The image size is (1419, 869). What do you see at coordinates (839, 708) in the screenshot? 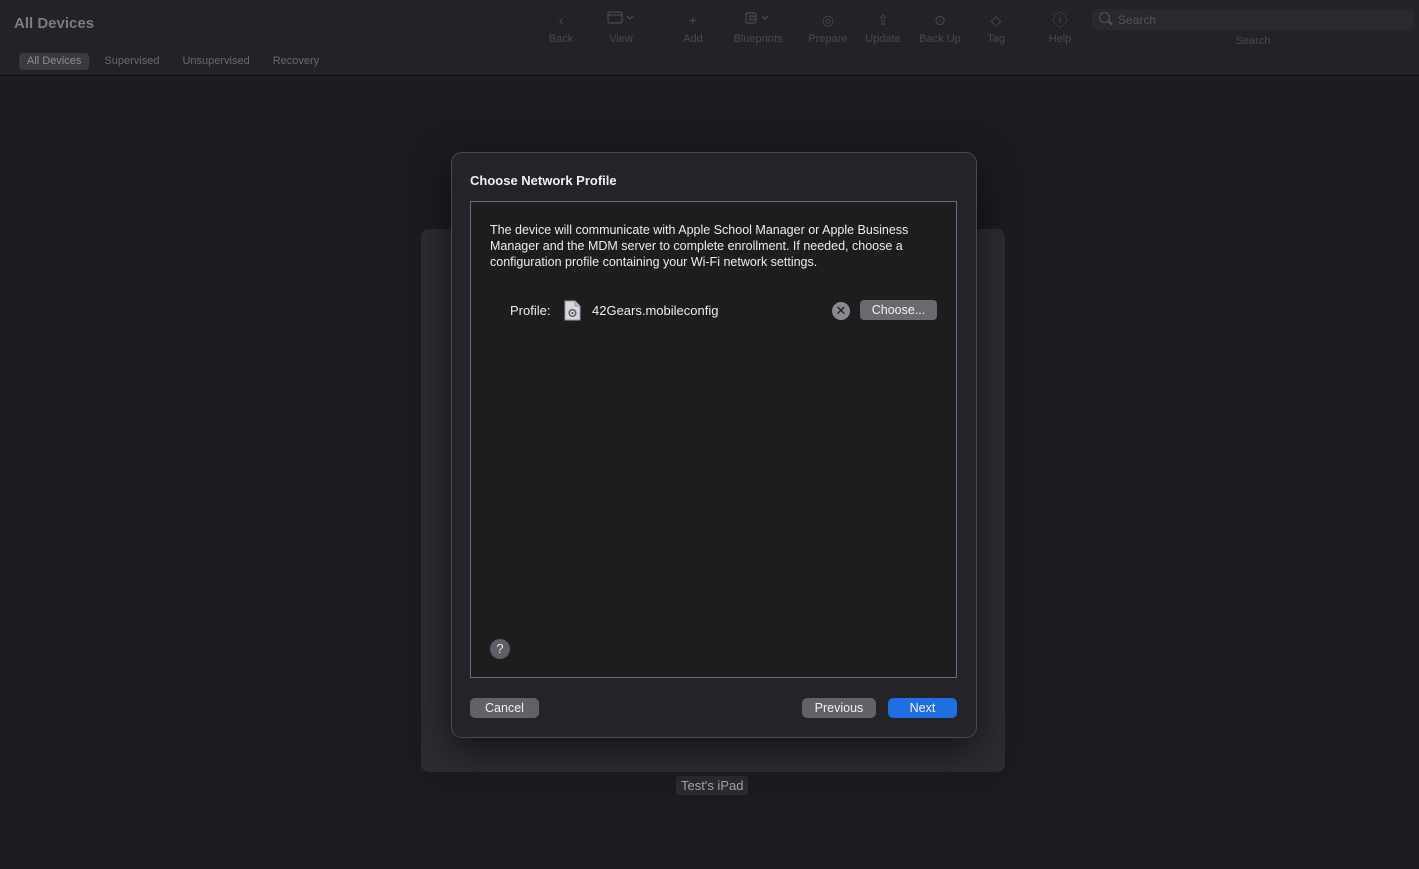
I see `previous-button: Previous` at bounding box center [839, 708].